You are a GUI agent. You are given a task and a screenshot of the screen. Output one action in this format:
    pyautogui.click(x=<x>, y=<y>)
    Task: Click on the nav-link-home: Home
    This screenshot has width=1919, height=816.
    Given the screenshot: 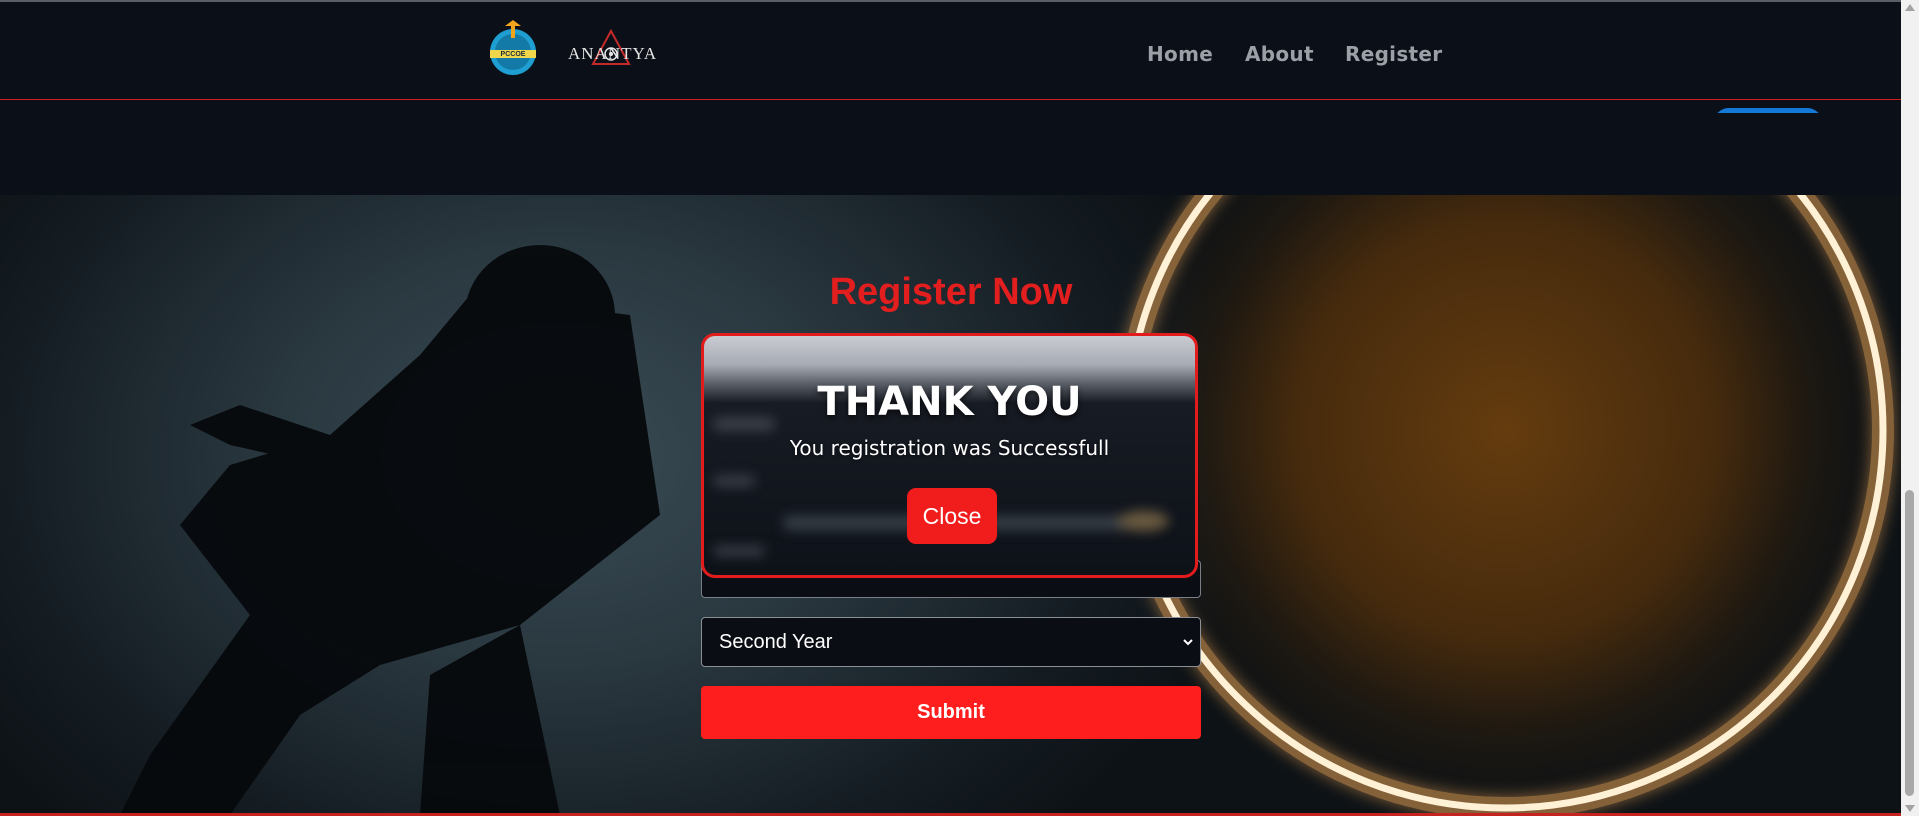 What is the action you would take?
    pyautogui.click(x=1180, y=54)
    